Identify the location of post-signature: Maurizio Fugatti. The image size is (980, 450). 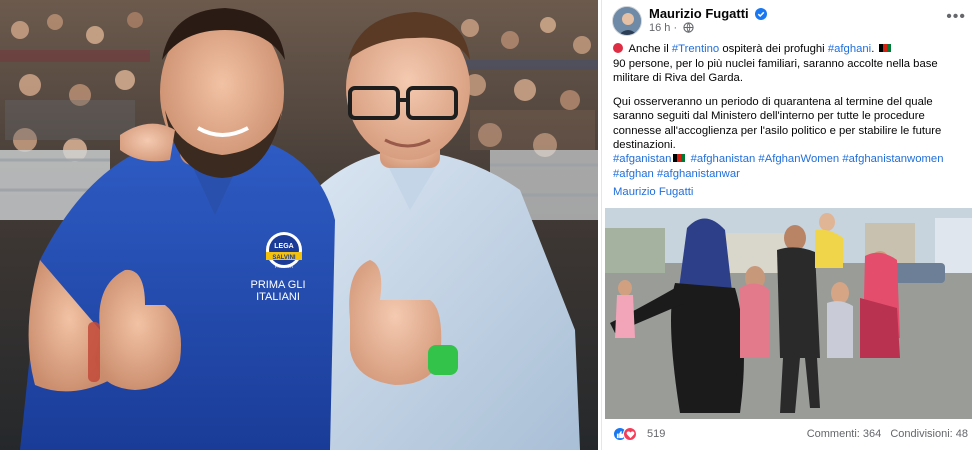
(653, 192).